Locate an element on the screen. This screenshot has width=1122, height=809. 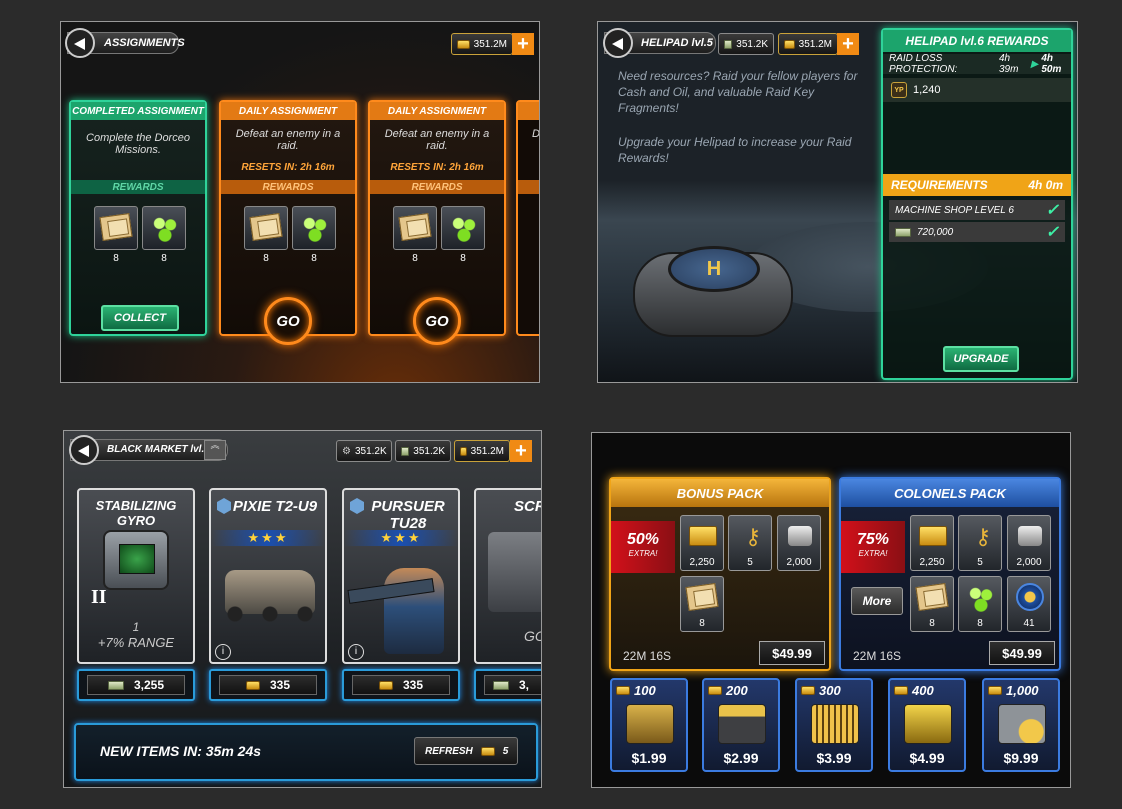
cash-counter: 351.2K is located at coordinates (423, 451).